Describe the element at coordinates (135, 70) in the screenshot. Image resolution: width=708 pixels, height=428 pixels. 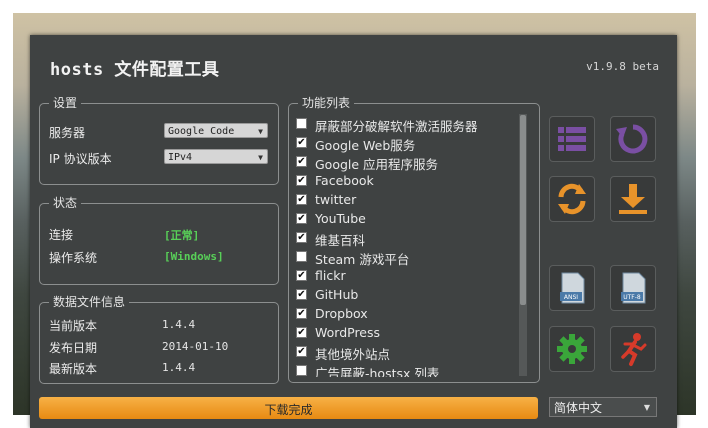
I see `window-title: hosts 文件配置工具` at that location.